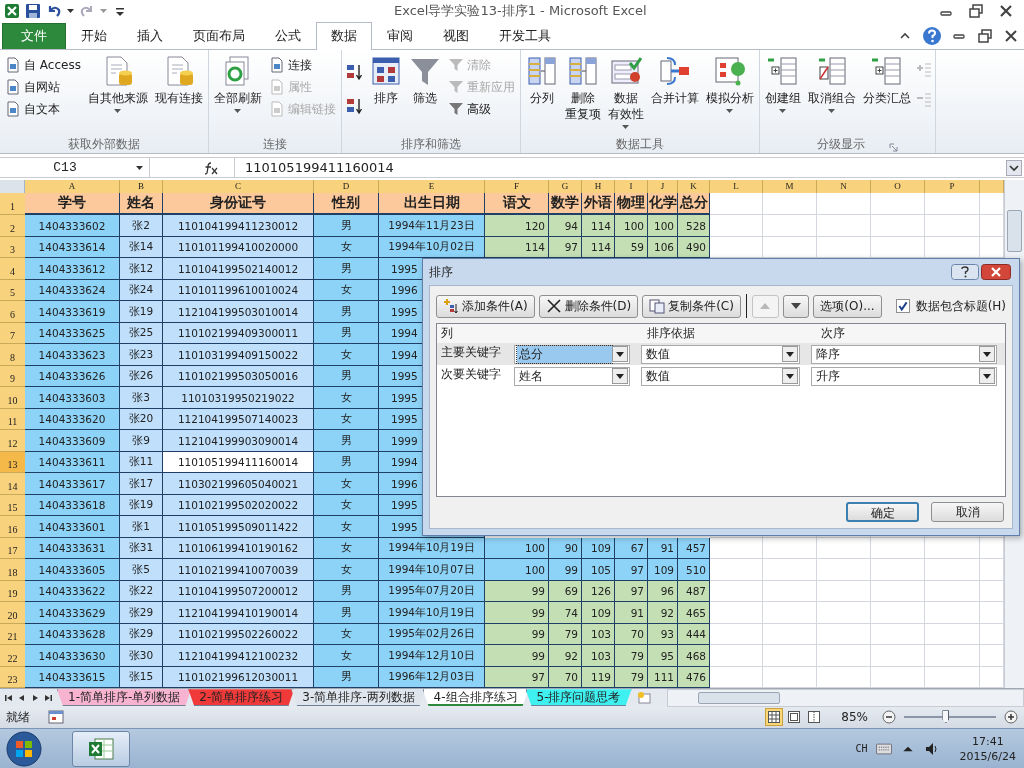 The height and width of the screenshot is (768, 1024). What do you see at coordinates (663, 187) in the screenshot?
I see `column-header: J` at bounding box center [663, 187].